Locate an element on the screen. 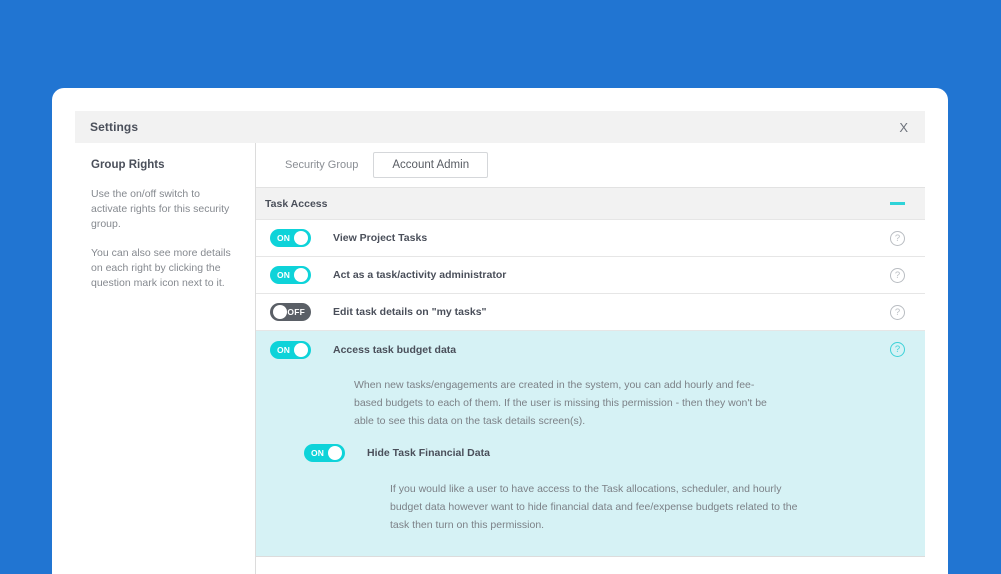 The image size is (1001, 574). toggle-task-activity-administrator: ON is located at coordinates (290, 275).